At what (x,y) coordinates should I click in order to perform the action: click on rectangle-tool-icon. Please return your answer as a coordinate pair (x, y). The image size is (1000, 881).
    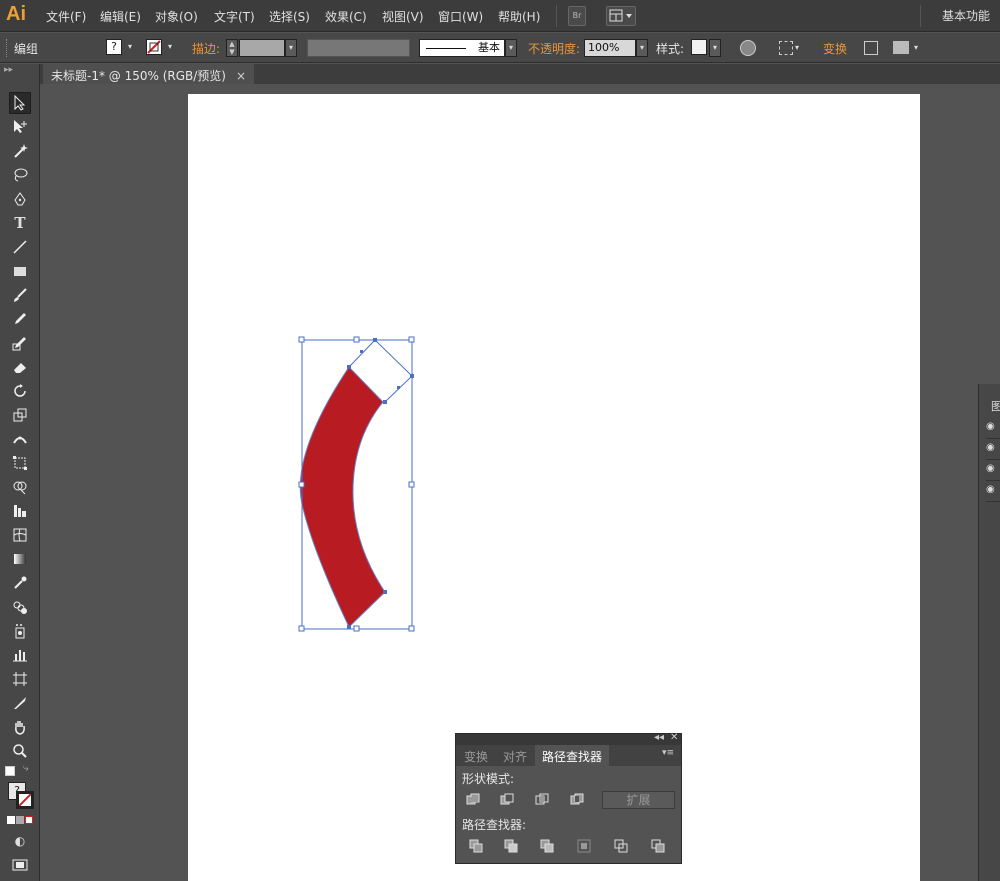
    Looking at the image, I should click on (20, 271).